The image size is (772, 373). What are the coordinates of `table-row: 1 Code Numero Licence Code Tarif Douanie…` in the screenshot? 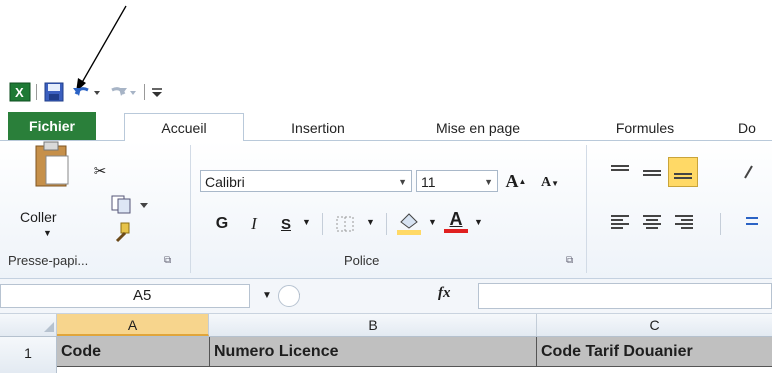 It's located at (386, 355).